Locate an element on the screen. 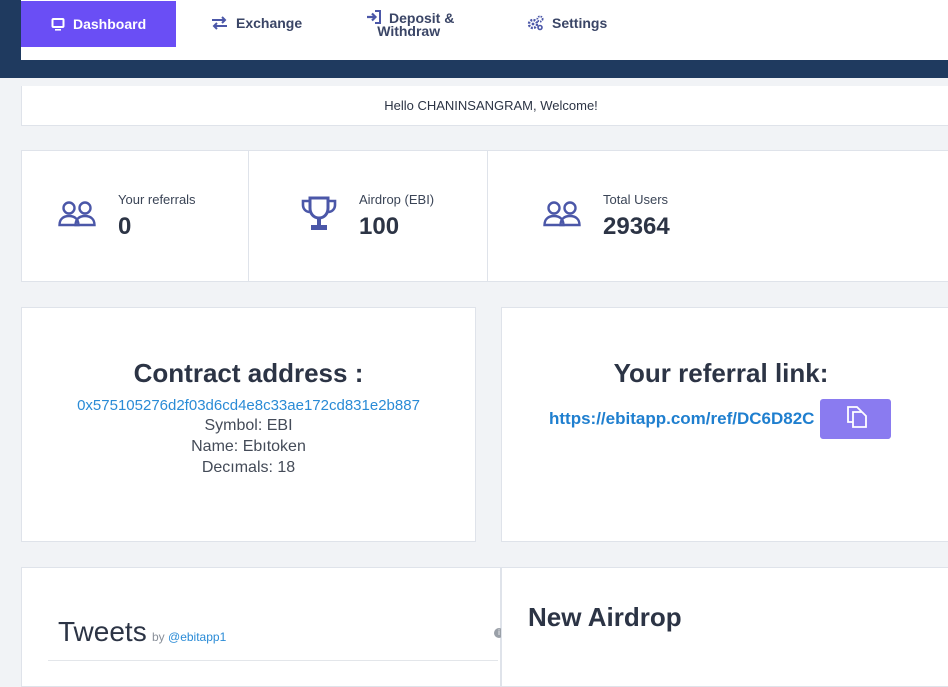  stat-label: Airdrop (EBI) is located at coordinates (397, 199).